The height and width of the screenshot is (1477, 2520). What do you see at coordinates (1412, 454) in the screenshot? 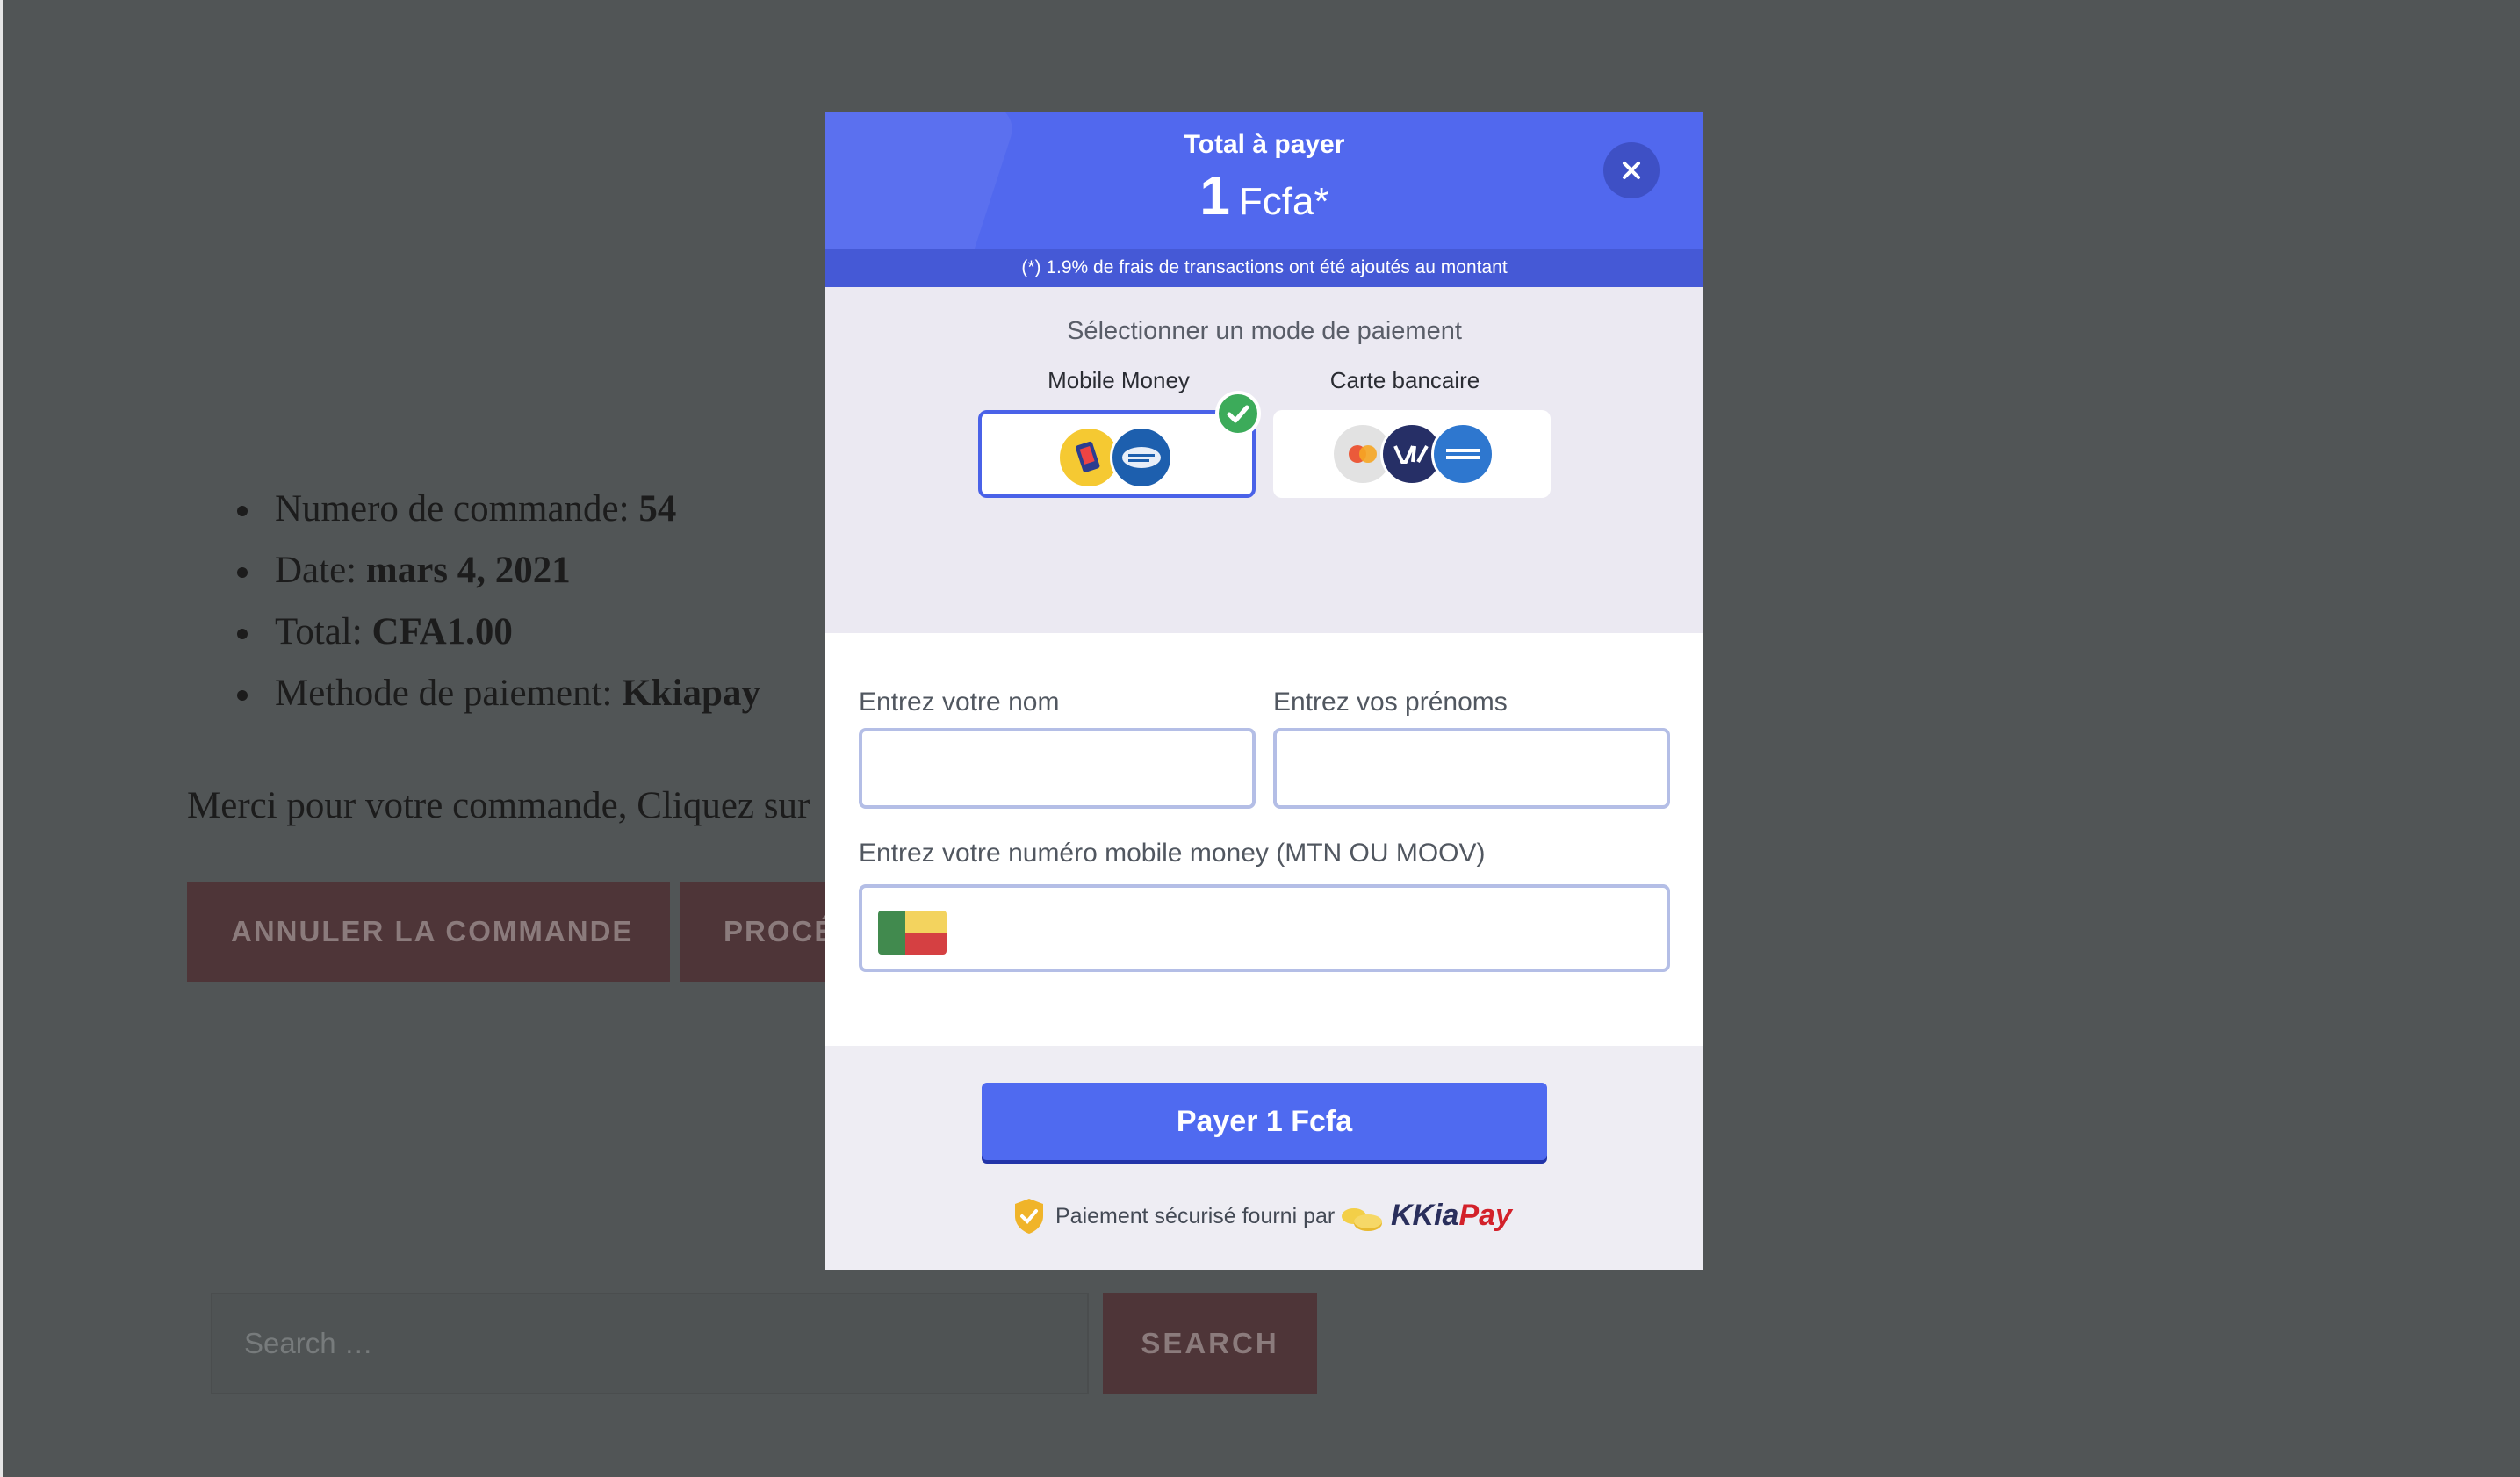
I see `bank-card-option` at bounding box center [1412, 454].